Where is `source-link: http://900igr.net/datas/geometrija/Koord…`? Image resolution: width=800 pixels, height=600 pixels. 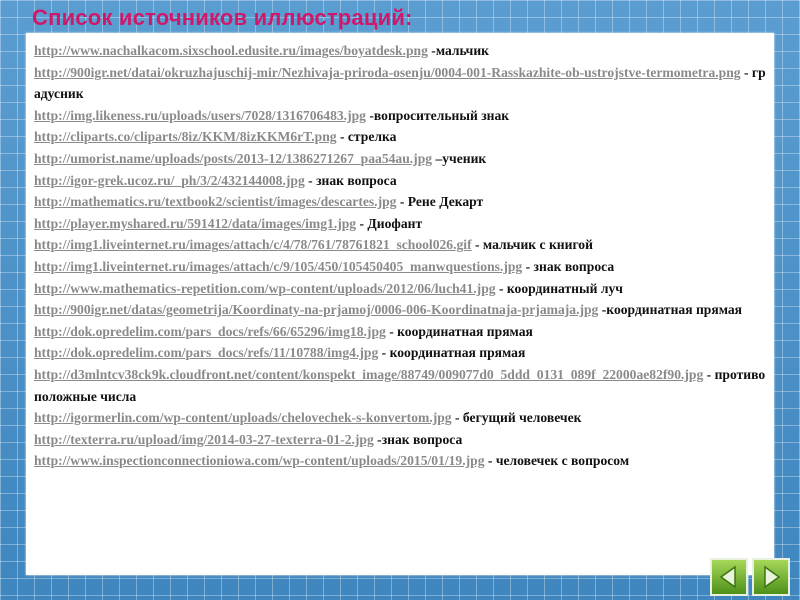
source-link: http://900igr.net/datas/geometrija/Koord… is located at coordinates (316, 309).